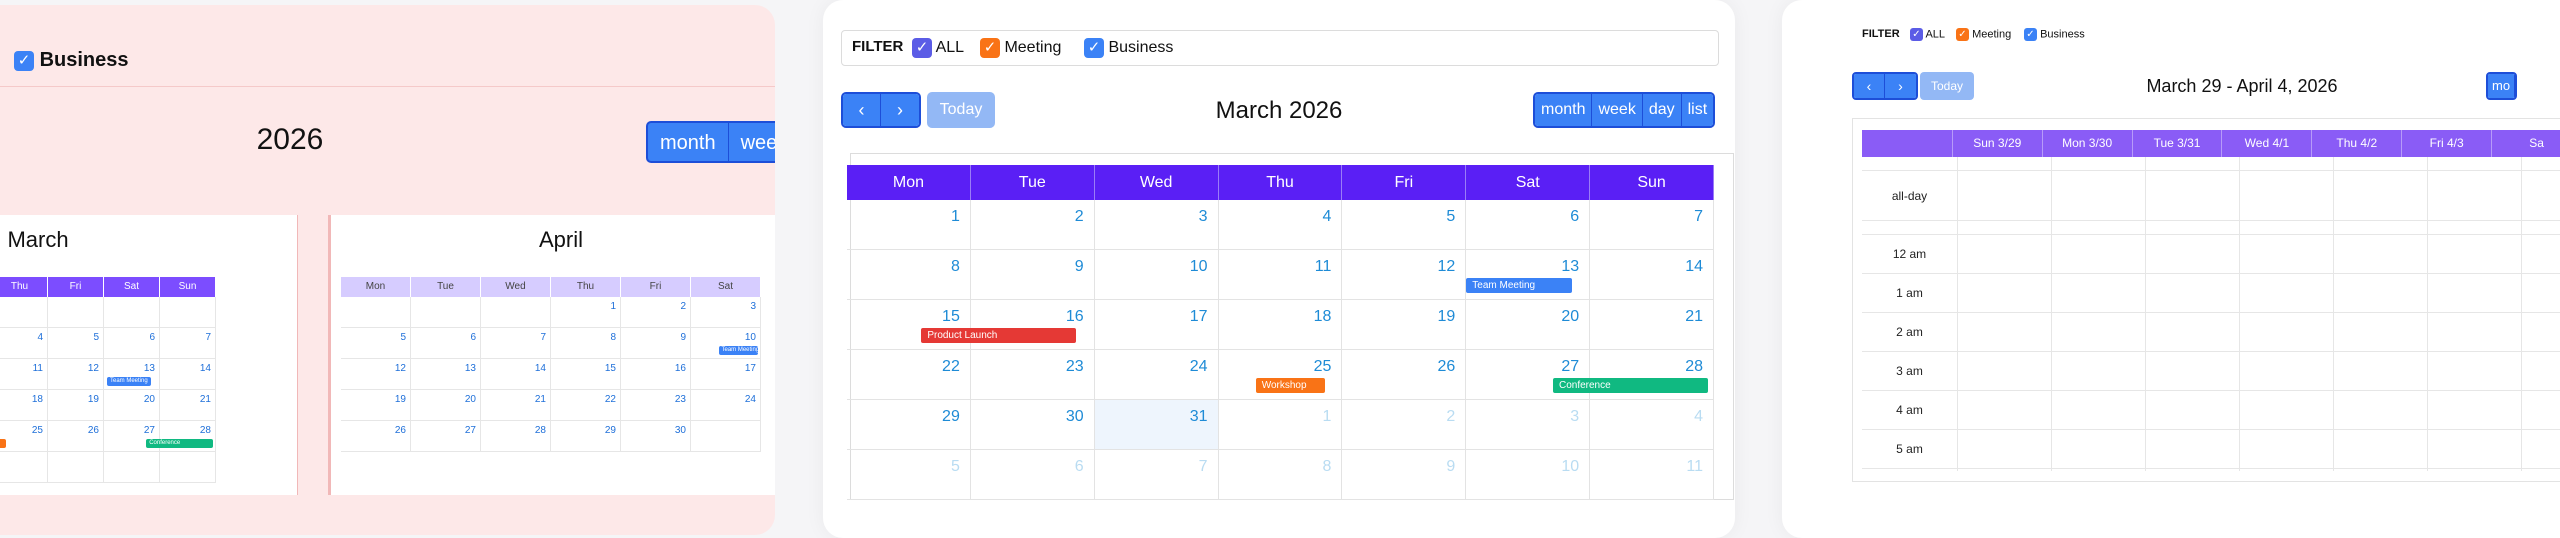 This screenshot has height=538, width=2560. I want to click on mini-day-cell: 22, so click(586, 405).